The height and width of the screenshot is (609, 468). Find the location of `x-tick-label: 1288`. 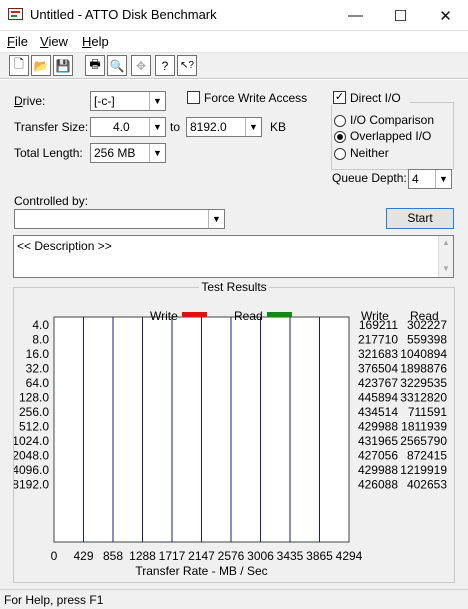

x-tick-label: 1288 is located at coordinates (142, 556).